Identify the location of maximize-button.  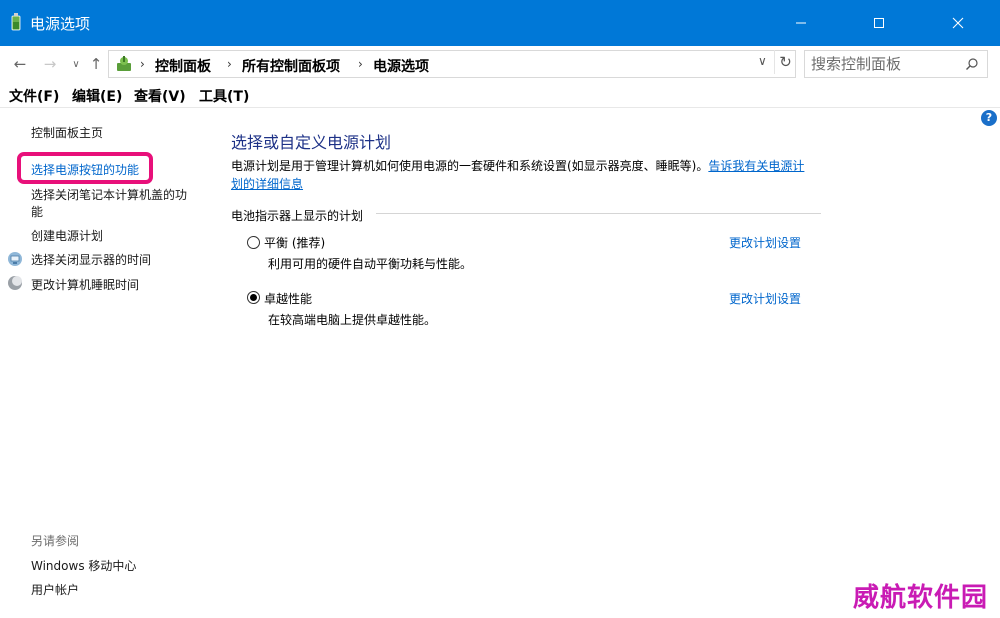
(879, 23).